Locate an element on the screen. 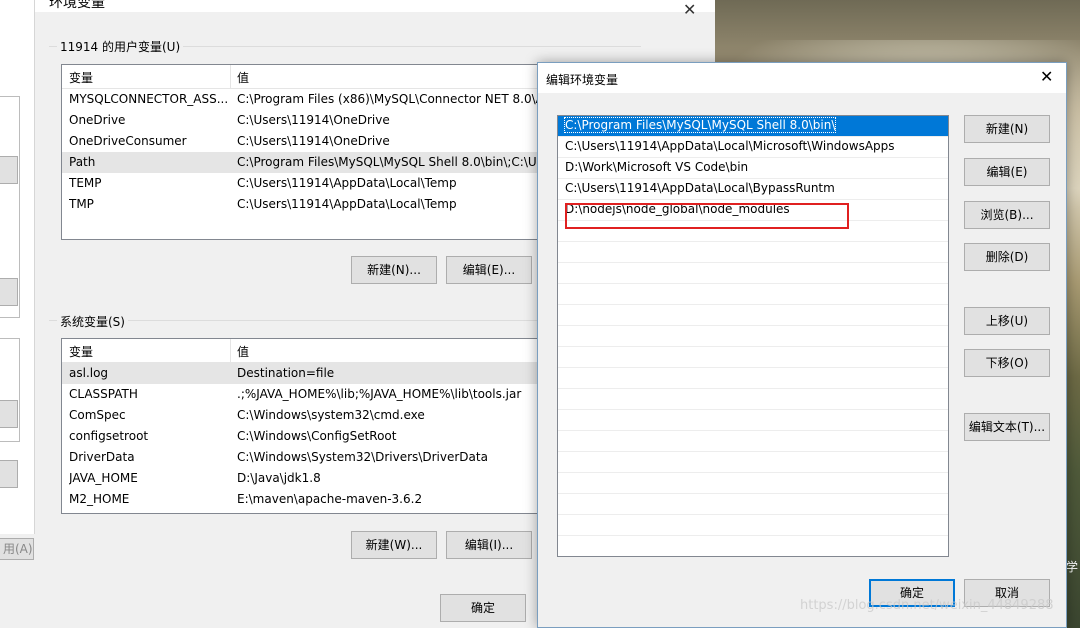  annotation-highlight-box is located at coordinates (707, 216).